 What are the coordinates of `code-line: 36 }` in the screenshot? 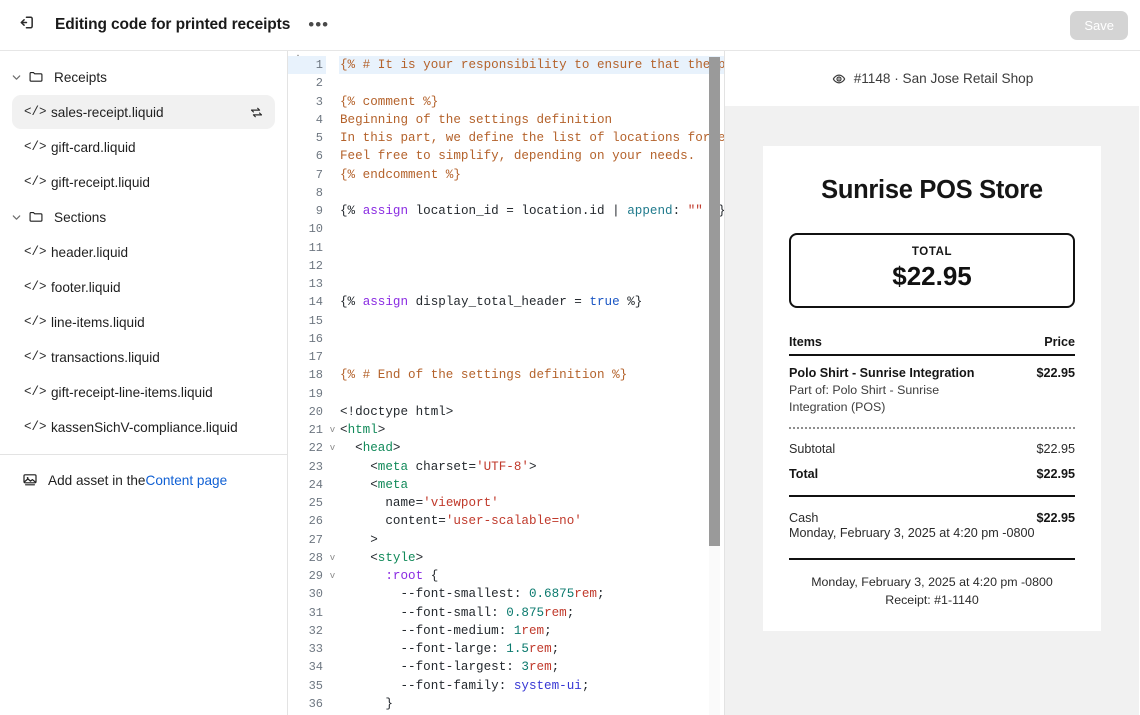 It's located at (506, 704).